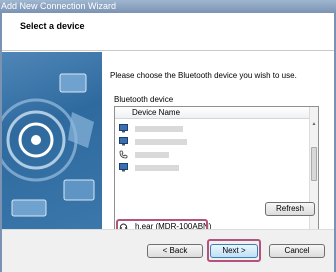 The height and width of the screenshot is (272, 336). What do you see at coordinates (212, 113) in the screenshot?
I see `column-header-device-name: Device Name` at bounding box center [212, 113].